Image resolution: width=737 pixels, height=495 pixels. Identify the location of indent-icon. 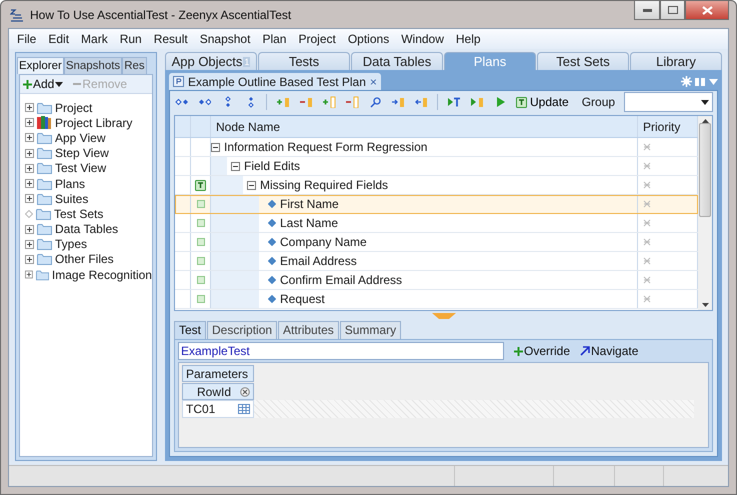
(204, 102).